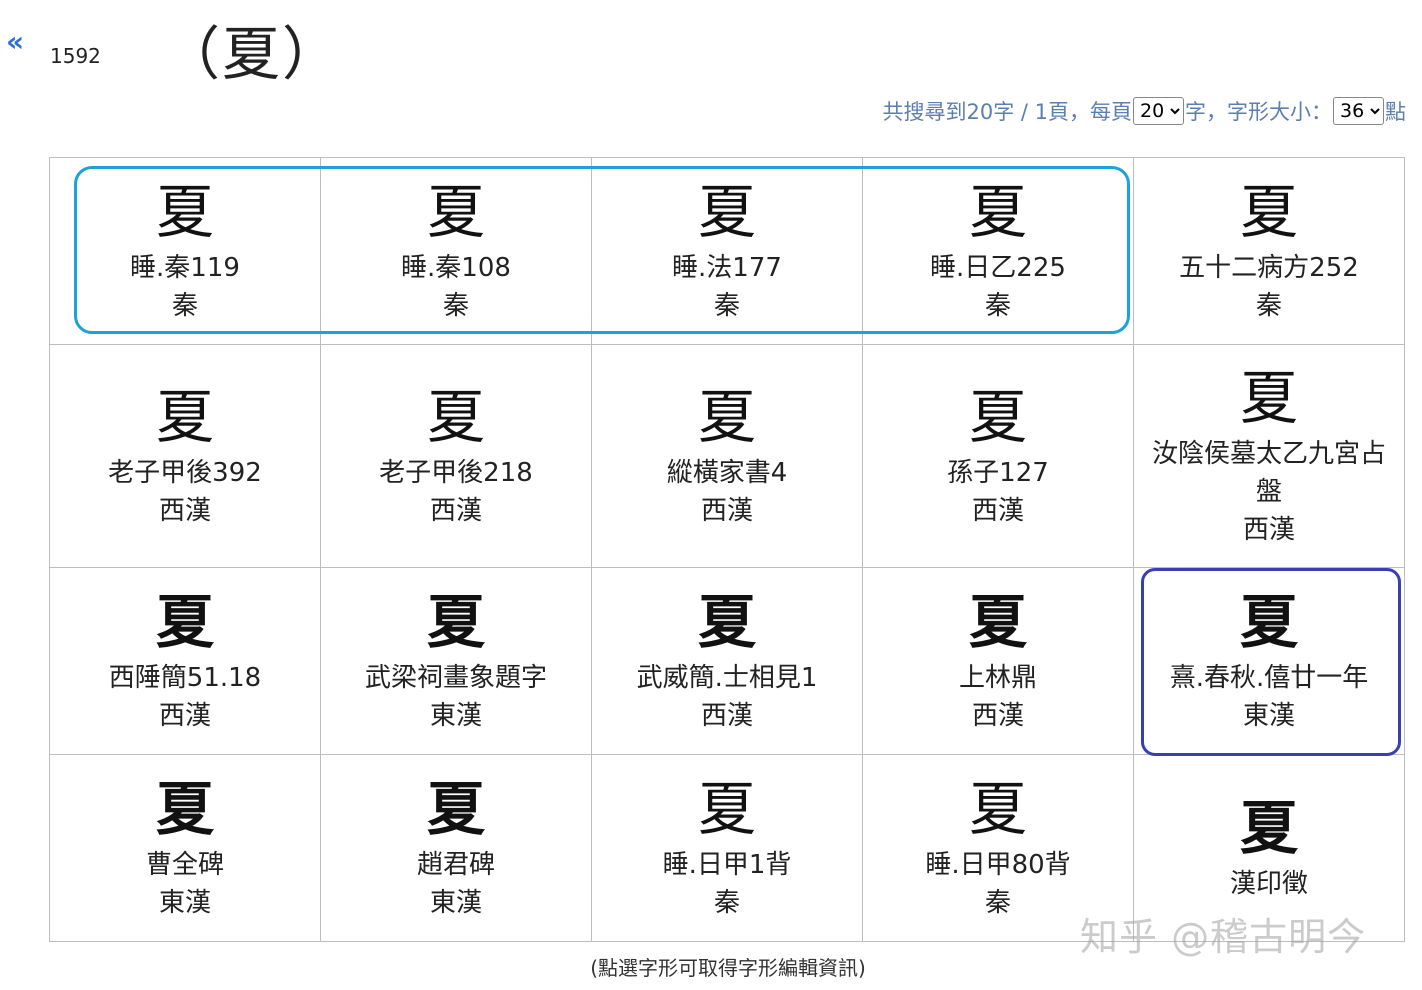 This screenshot has height=990, width=1422. What do you see at coordinates (456, 473) in the screenshot?
I see `glyph-source: 老子甲後218` at bounding box center [456, 473].